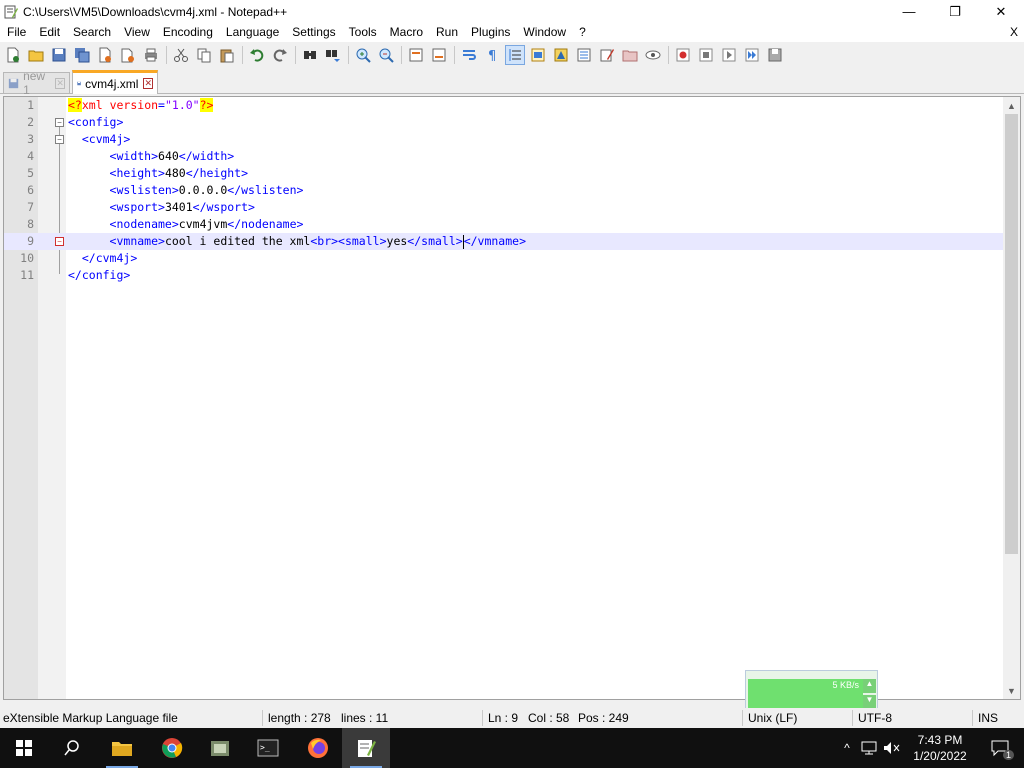 This screenshot has height=768, width=1024. What do you see at coordinates (772, 718) in the screenshot?
I see `status-eol: Unix (LF)` at bounding box center [772, 718].